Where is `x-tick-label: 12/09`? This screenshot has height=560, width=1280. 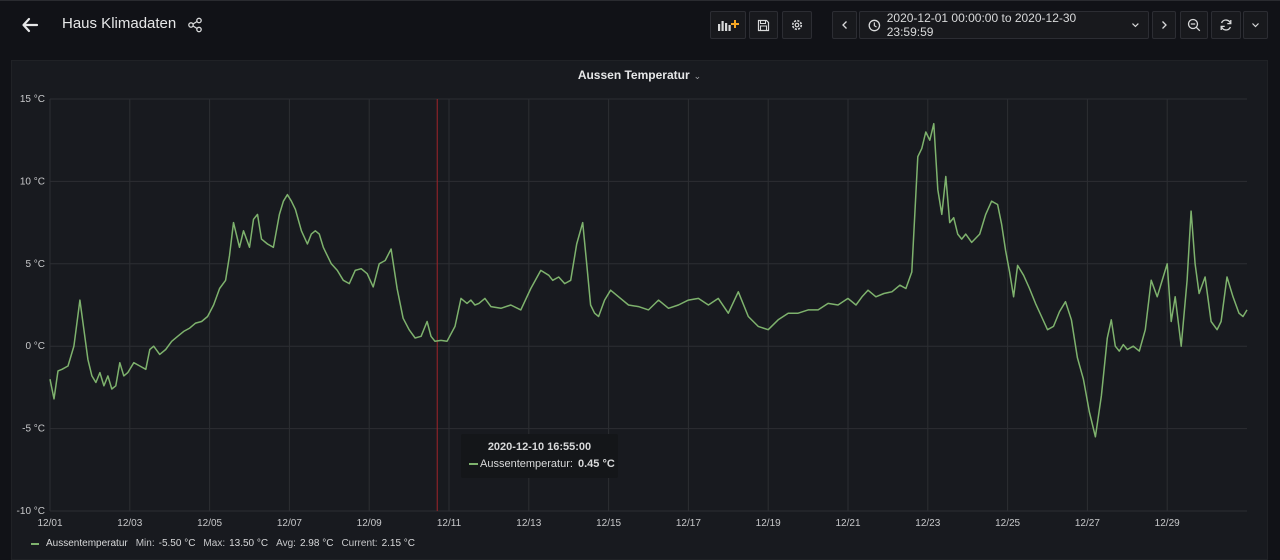 x-tick-label: 12/09 is located at coordinates (369, 523).